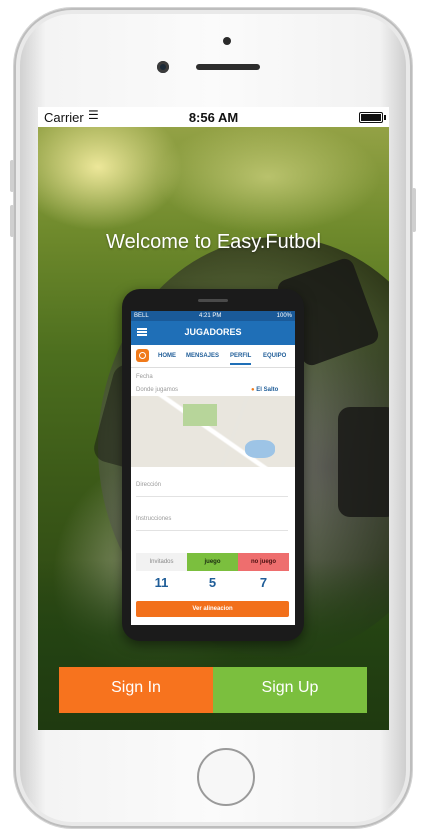 The image size is (426, 837). What do you see at coordinates (363, 462) in the screenshot?
I see `ball-patch` at bounding box center [363, 462].